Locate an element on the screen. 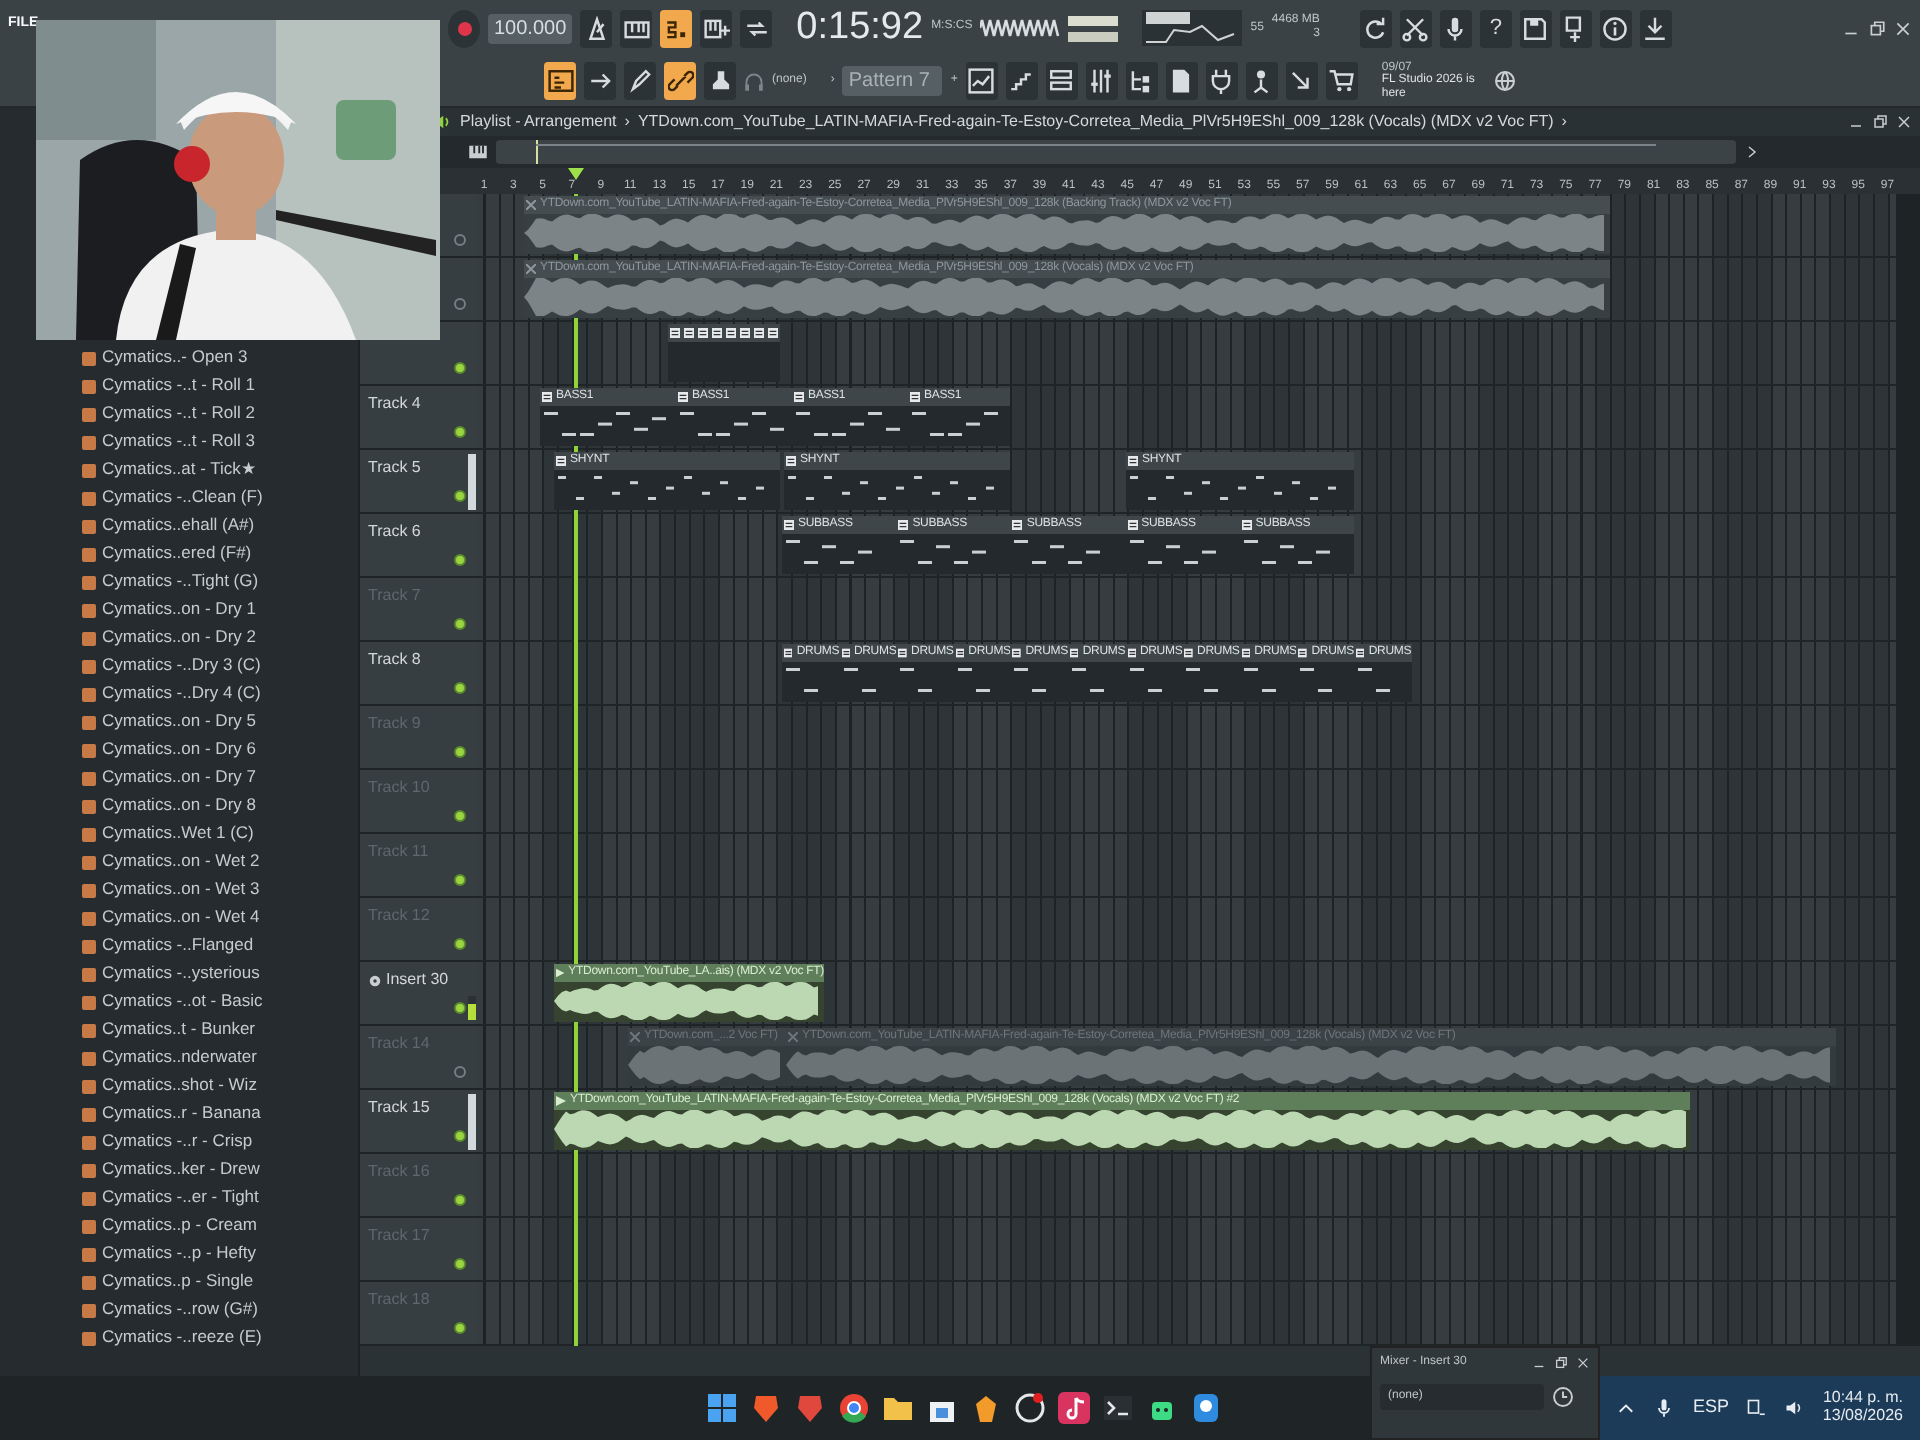 The height and width of the screenshot is (1440, 1920). browser-item: Cymatics -..Tight (G) is located at coordinates (180, 582).